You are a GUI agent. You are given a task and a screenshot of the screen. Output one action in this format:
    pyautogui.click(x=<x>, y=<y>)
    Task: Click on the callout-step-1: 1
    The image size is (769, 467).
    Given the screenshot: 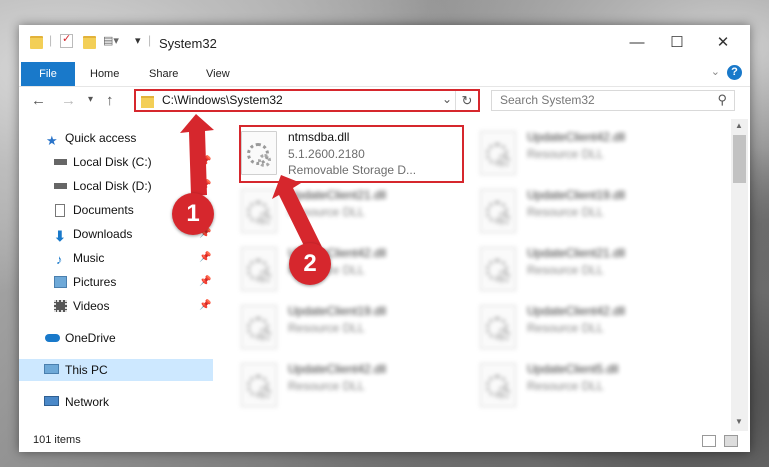 What is the action you would take?
    pyautogui.click(x=193, y=214)
    